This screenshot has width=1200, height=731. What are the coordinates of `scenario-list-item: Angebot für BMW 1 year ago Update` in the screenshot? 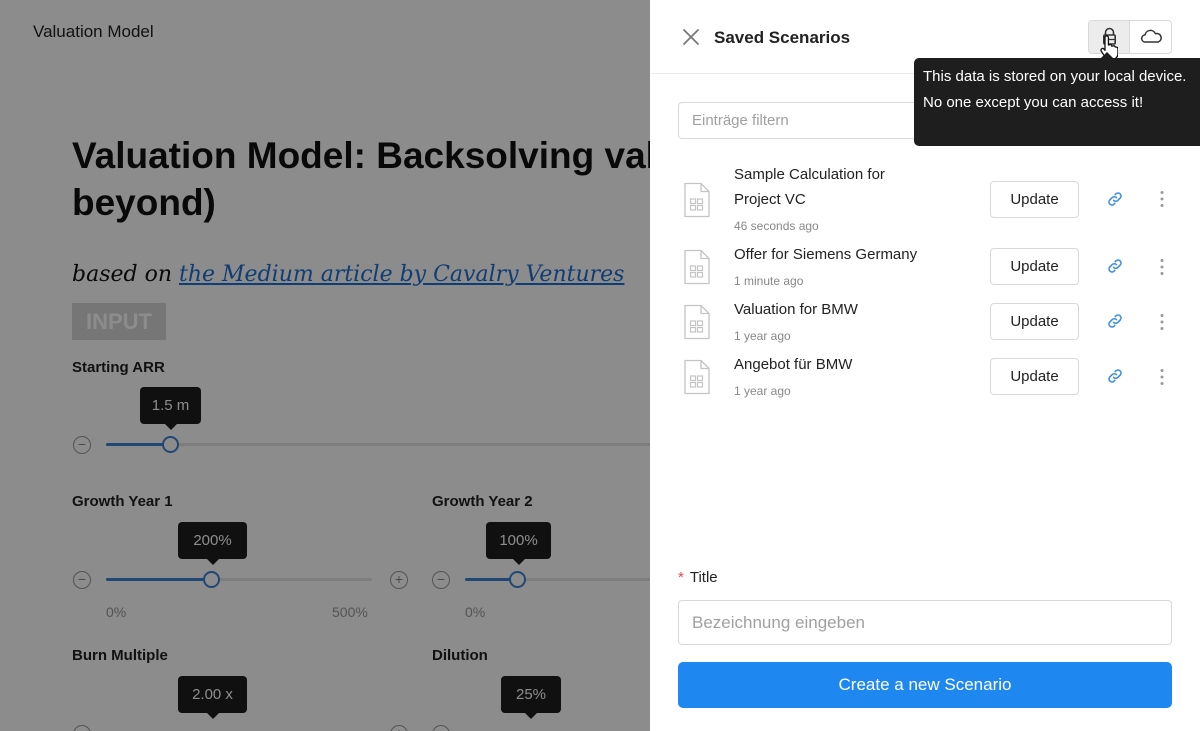 It's located at (928, 378).